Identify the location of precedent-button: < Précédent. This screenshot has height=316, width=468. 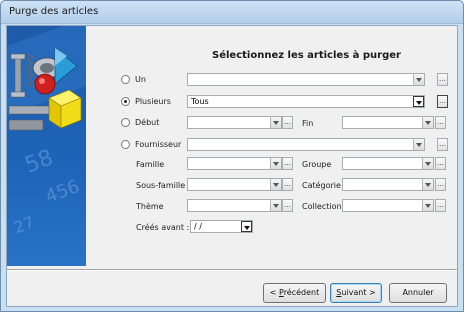
(294, 293).